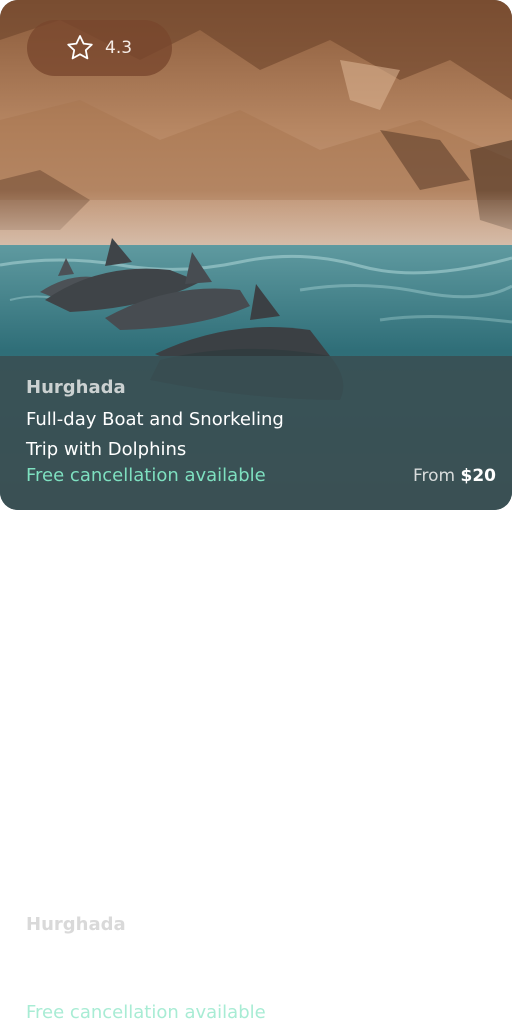 Image resolution: width=512 pixels, height=1025 pixels. Describe the element at coordinates (119, 48) in the screenshot. I see `rating-value: 4.3` at that location.